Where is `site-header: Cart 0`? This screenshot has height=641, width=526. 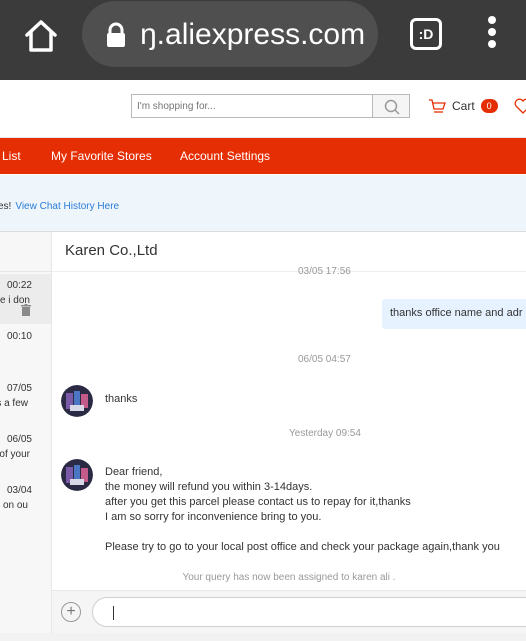
site-header: Cart 0 is located at coordinates (263, 109).